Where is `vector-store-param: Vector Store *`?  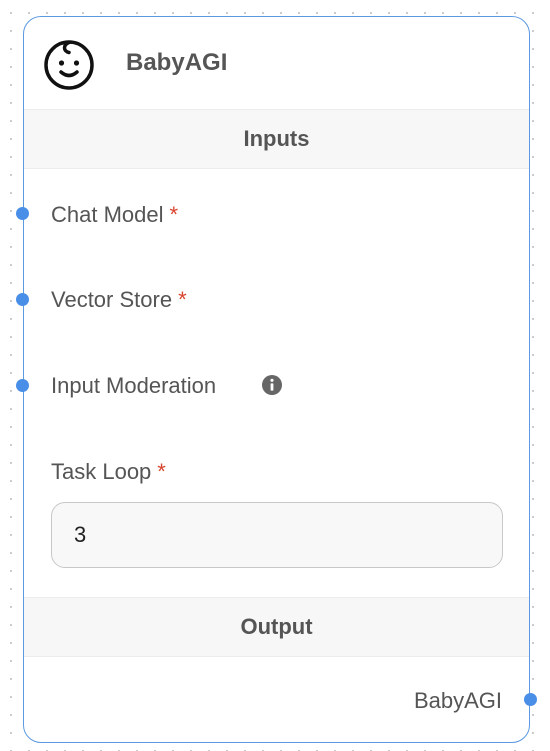 vector-store-param: Vector Store * is located at coordinates (119, 300).